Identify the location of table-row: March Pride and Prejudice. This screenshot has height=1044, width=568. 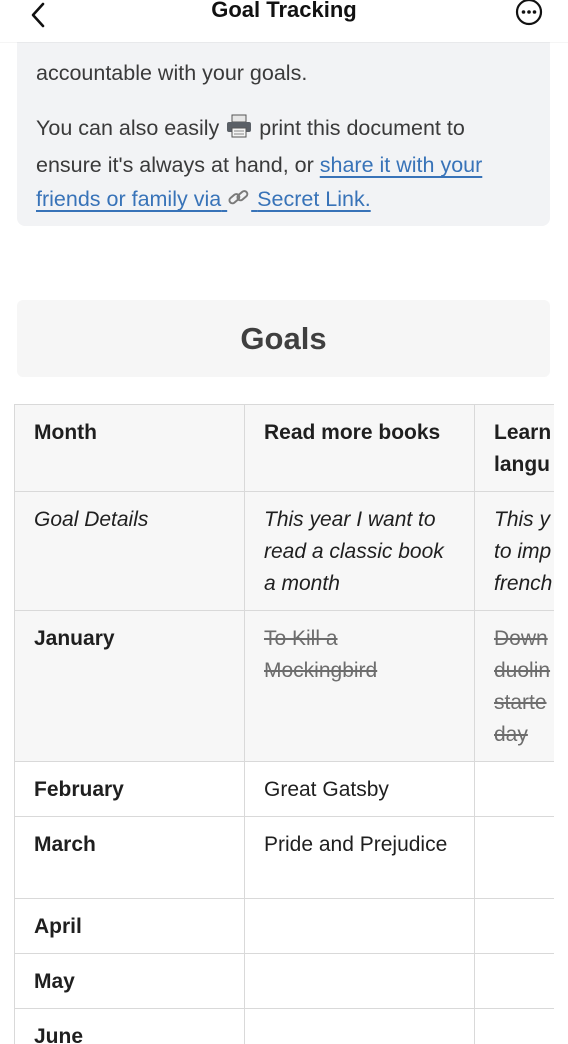
(285, 858).